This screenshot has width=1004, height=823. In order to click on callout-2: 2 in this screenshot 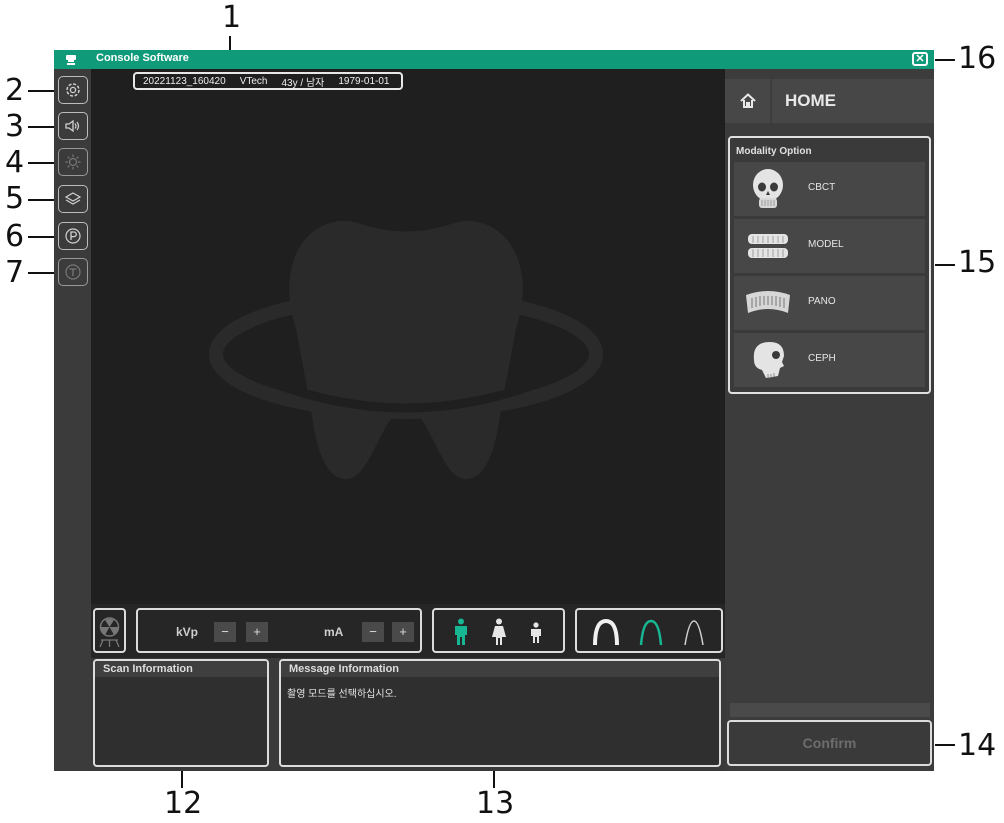, I will do `click(15, 90)`.